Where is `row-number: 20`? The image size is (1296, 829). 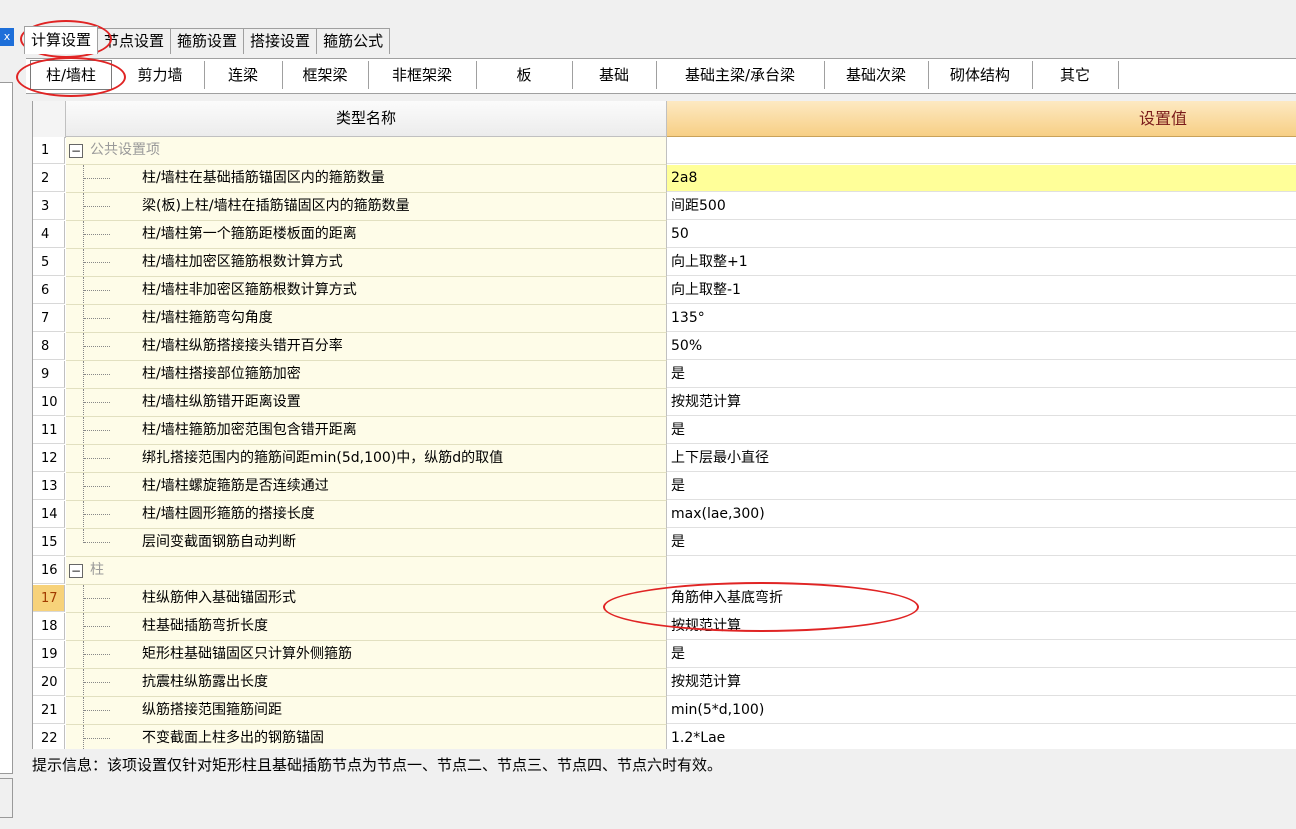 row-number: 20 is located at coordinates (49, 682).